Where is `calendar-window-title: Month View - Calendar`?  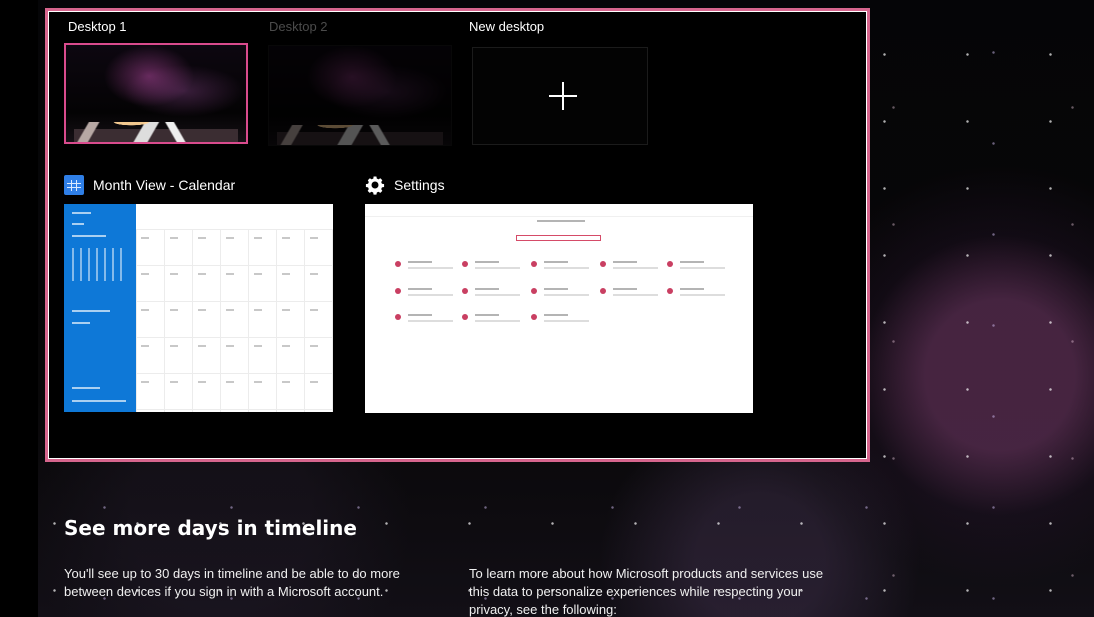
calendar-window-title: Month View - Calendar is located at coordinates (149, 185).